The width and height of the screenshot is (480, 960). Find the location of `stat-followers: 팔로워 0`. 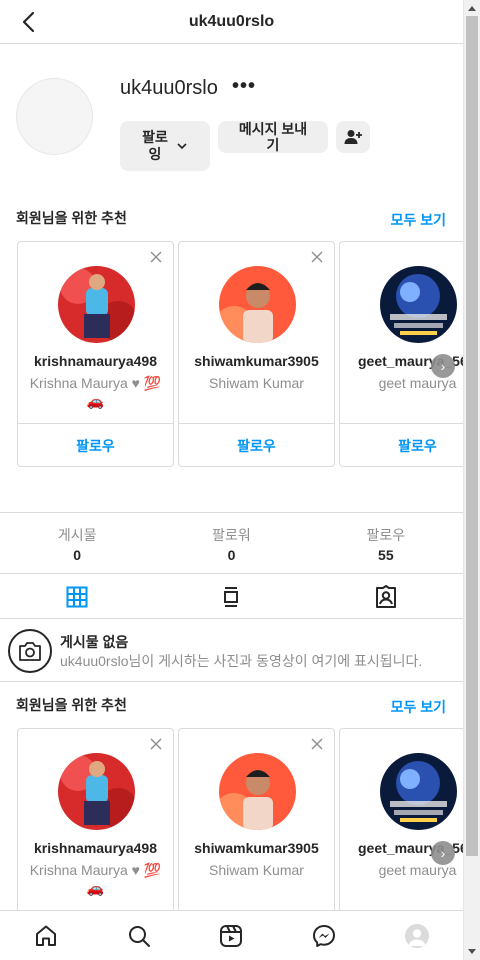

stat-followers: 팔로워 0 is located at coordinates (231, 543).